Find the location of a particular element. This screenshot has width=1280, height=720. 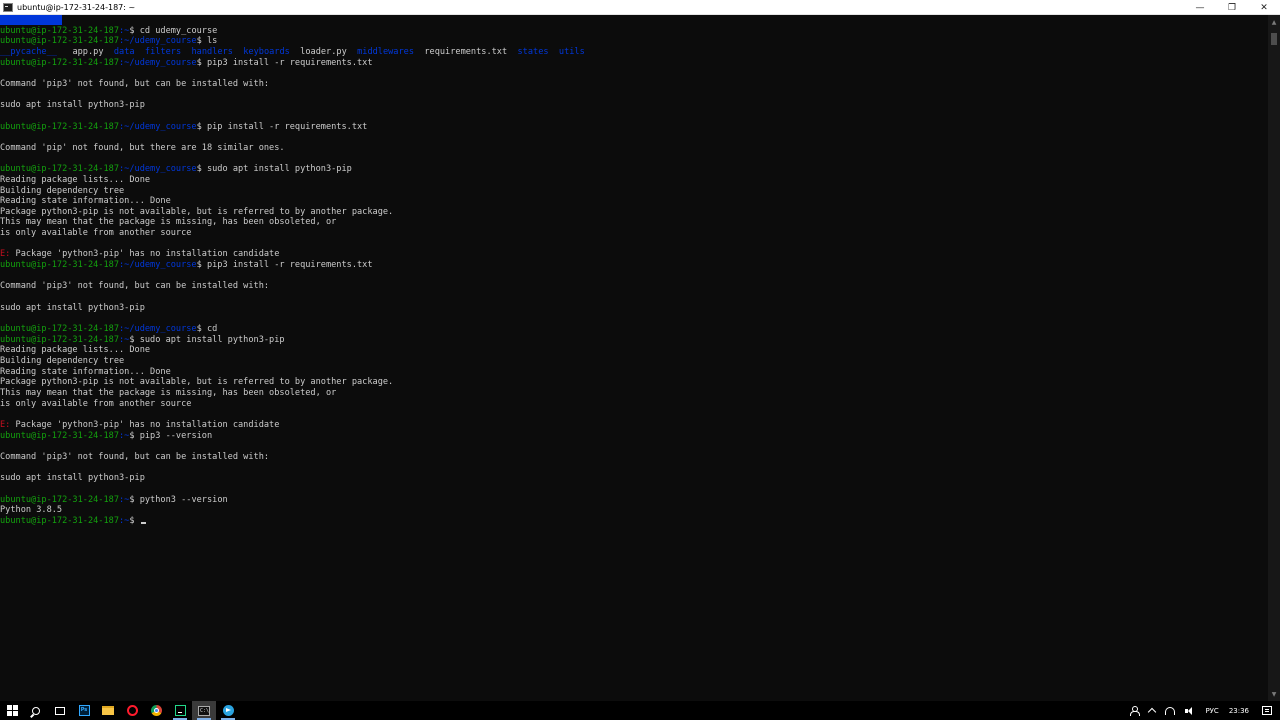

volume-button is located at coordinates (1190, 710).